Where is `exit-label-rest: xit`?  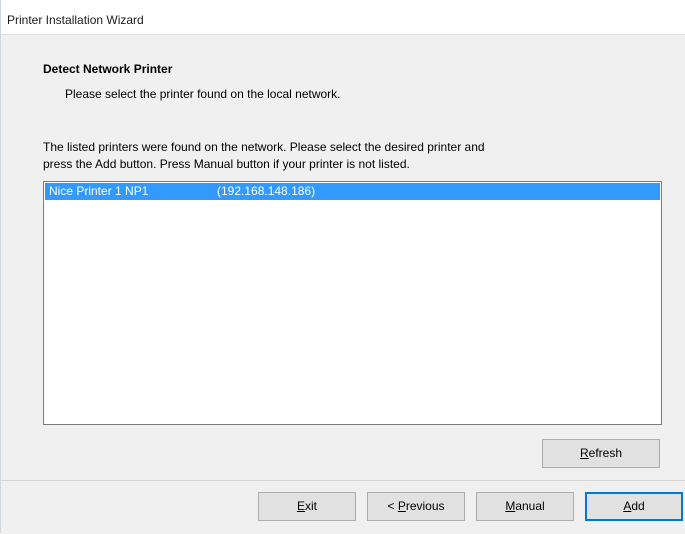 exit-label-rest: xit is located at coordinates (311, 506).